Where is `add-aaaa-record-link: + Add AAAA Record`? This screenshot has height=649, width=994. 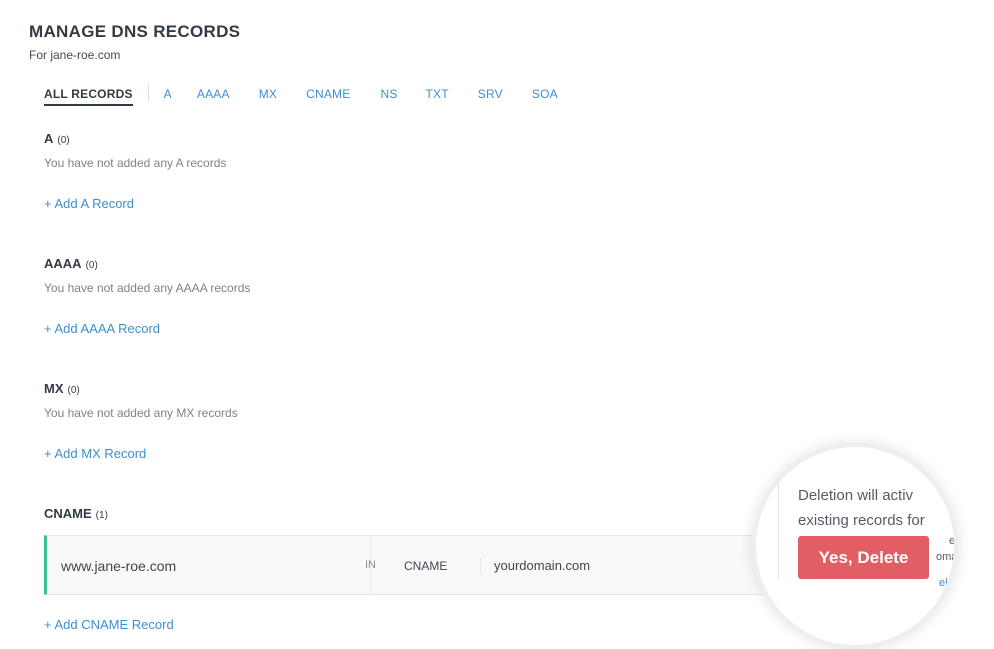 add-aaaa-record-link: + Add AAAA Record is located at coordinates (102, 328).